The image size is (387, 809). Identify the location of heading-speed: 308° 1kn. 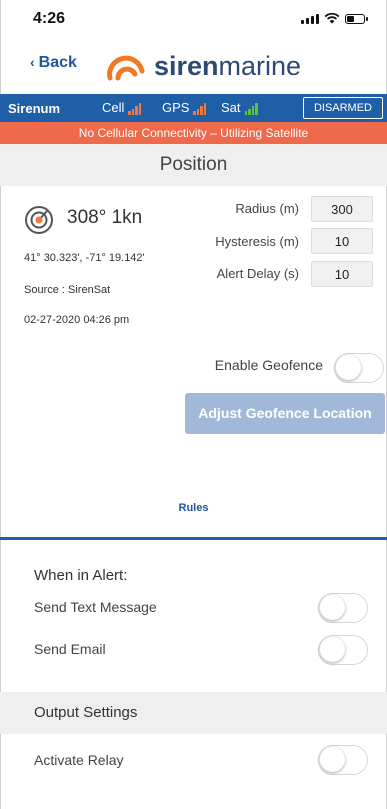
(105, 217).